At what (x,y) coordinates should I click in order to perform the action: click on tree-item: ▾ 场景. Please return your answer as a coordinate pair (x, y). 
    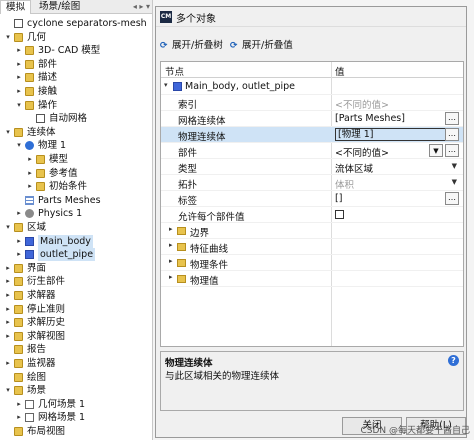
    Looking at the image, I should click on (76, 390).